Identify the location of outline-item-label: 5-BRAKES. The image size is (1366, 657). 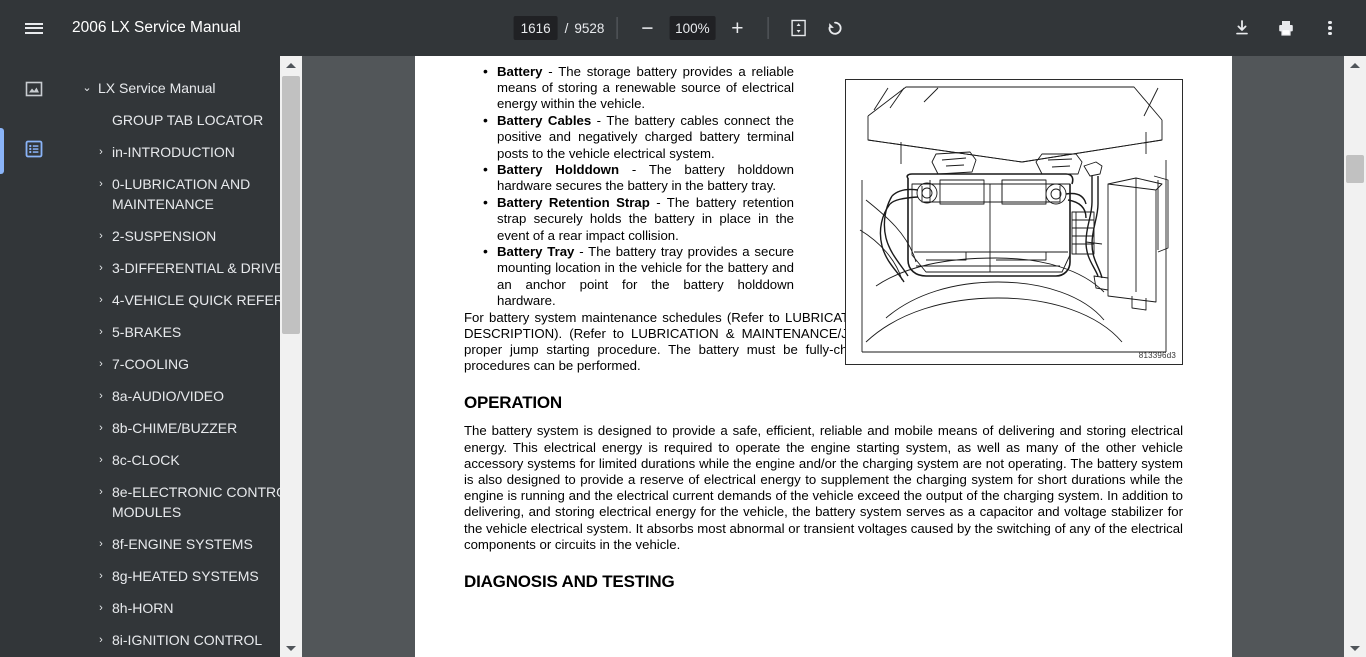
(147, 332).